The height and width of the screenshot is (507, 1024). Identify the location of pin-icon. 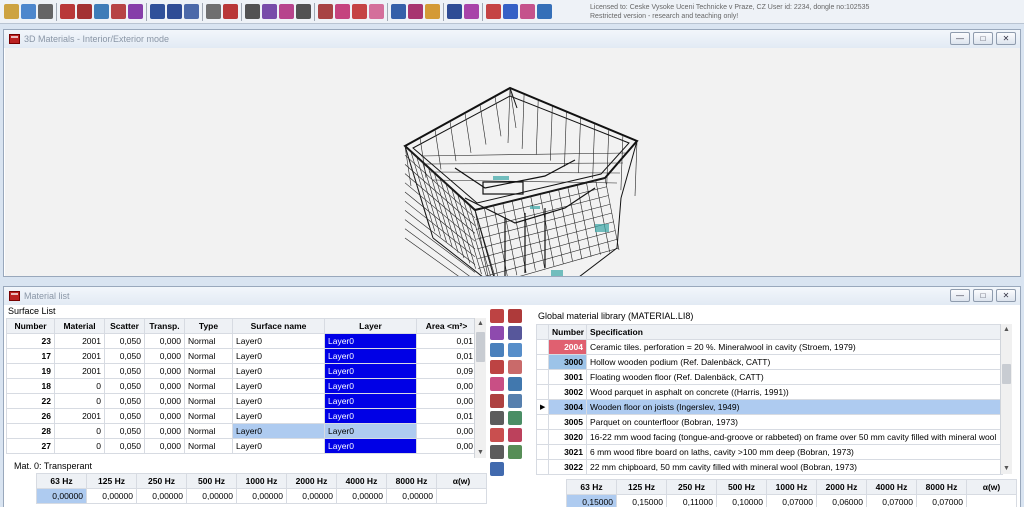
(497, 401).